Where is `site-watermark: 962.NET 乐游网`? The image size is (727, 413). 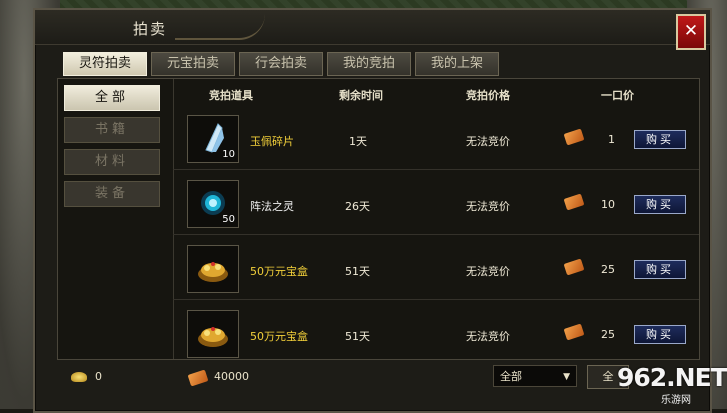
site-watermark: 962.NET 乐游网 is located at coordinates (672, 385).